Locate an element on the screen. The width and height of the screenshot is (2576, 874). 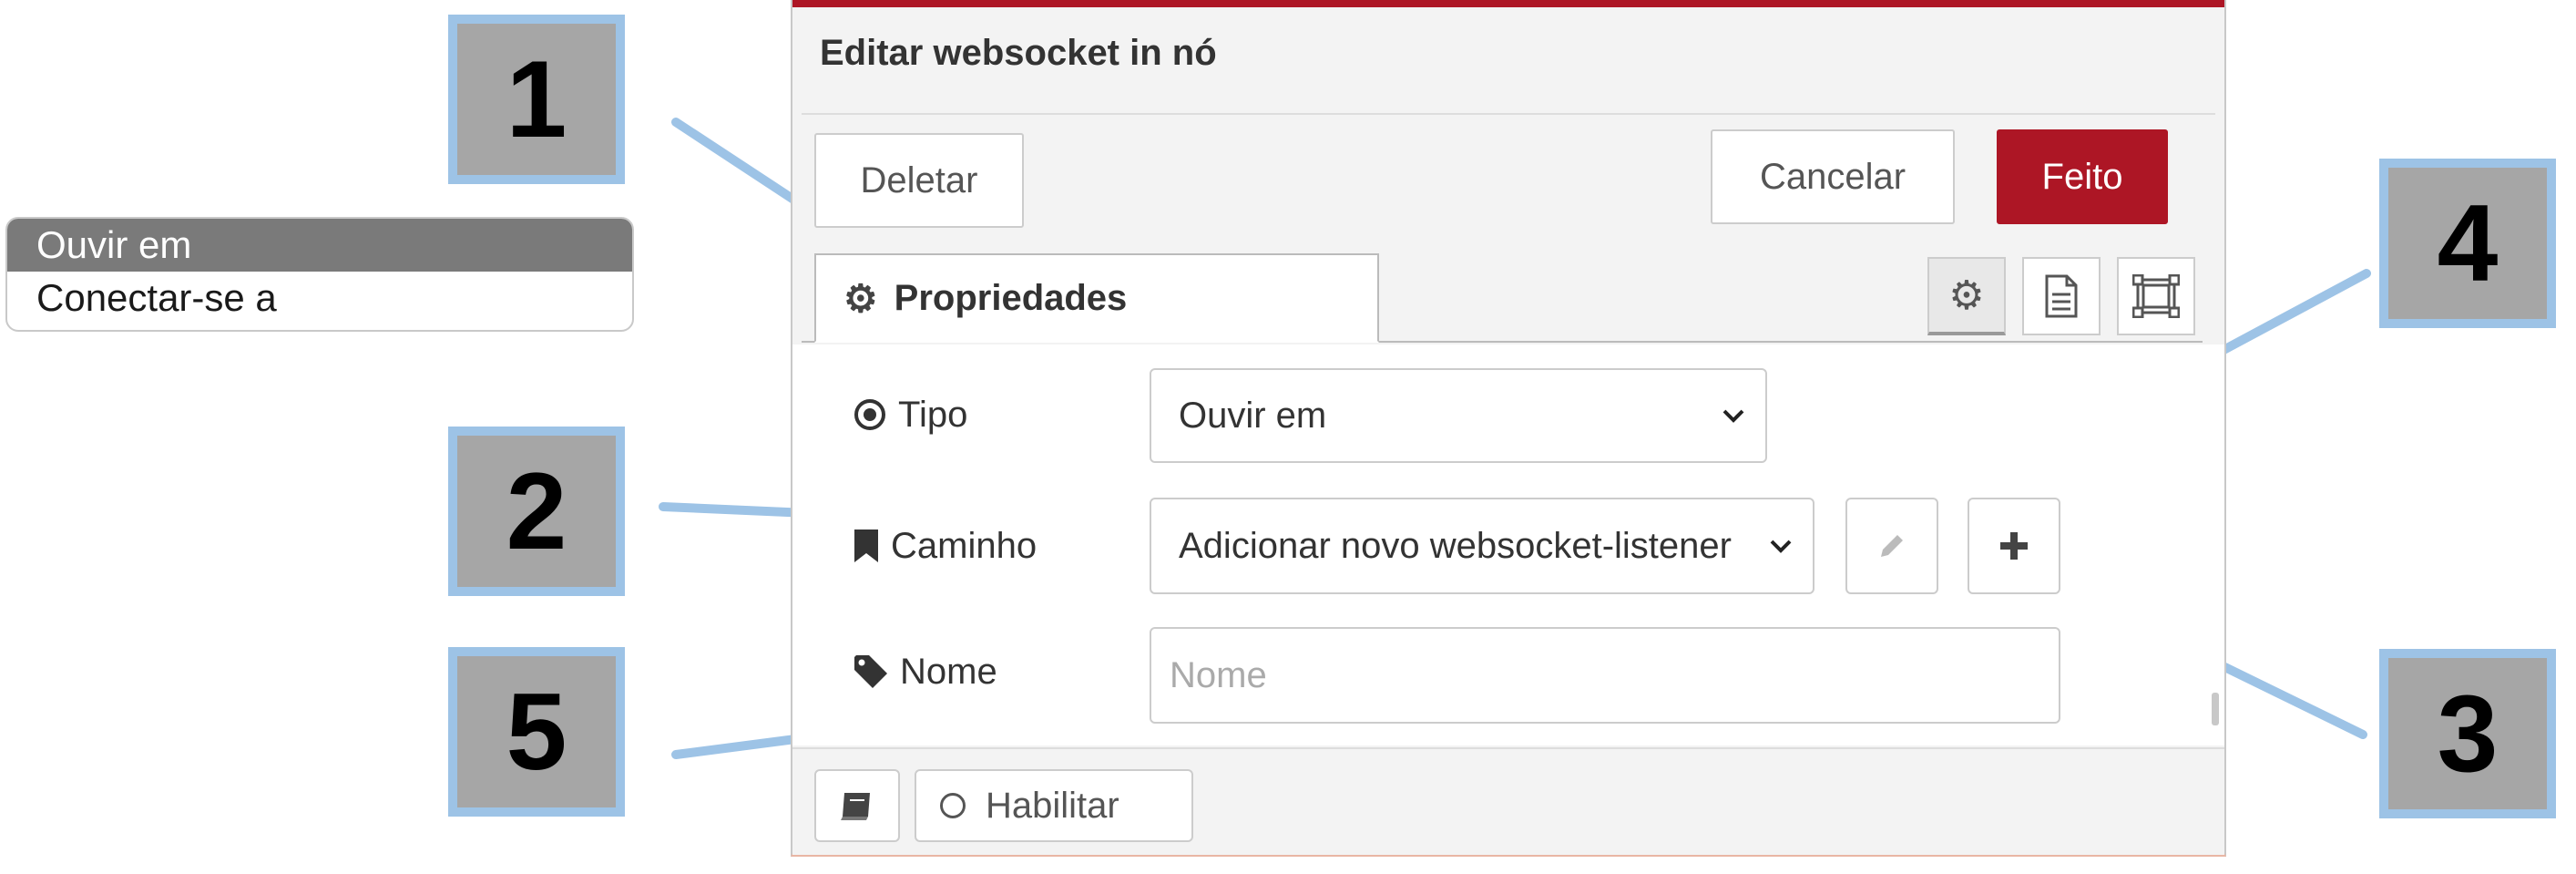
tab-description-button is located at coordinates (2061, 296).